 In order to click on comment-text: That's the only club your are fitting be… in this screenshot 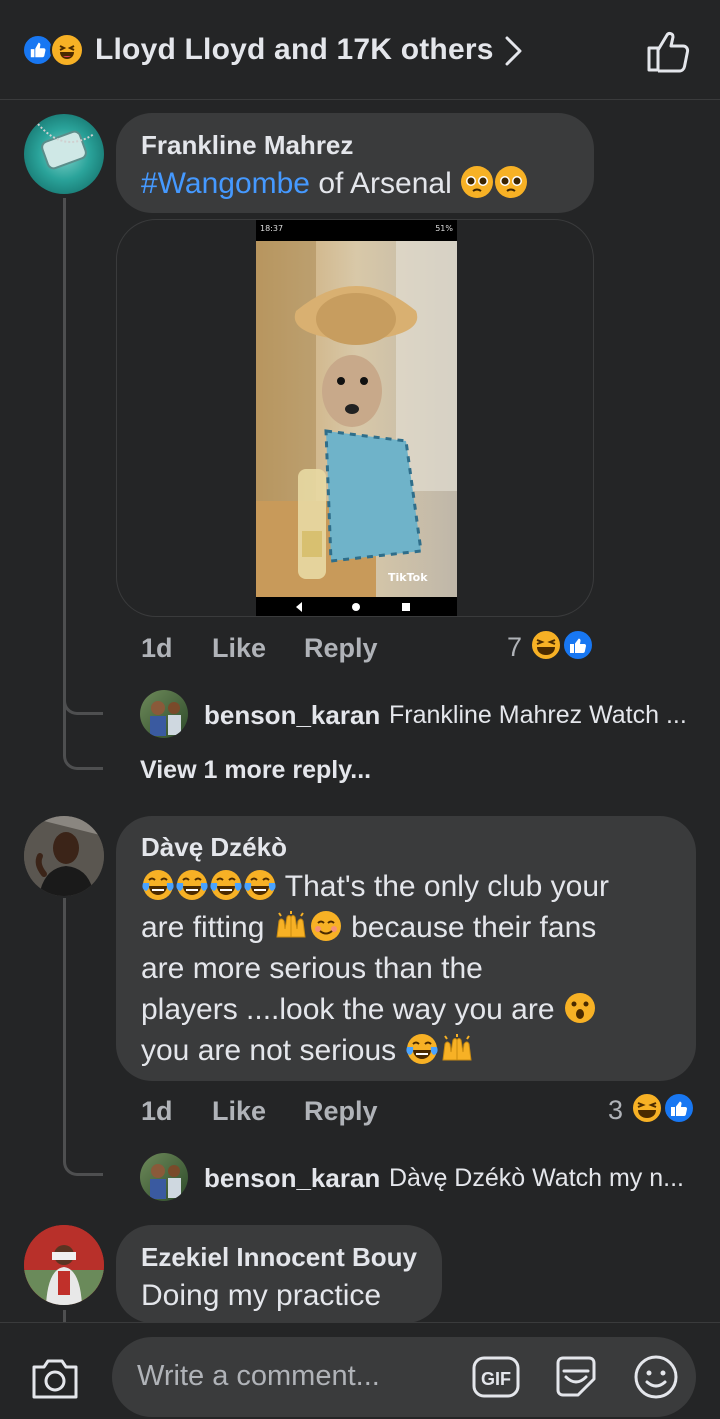, I will do `click(413, 968)`.